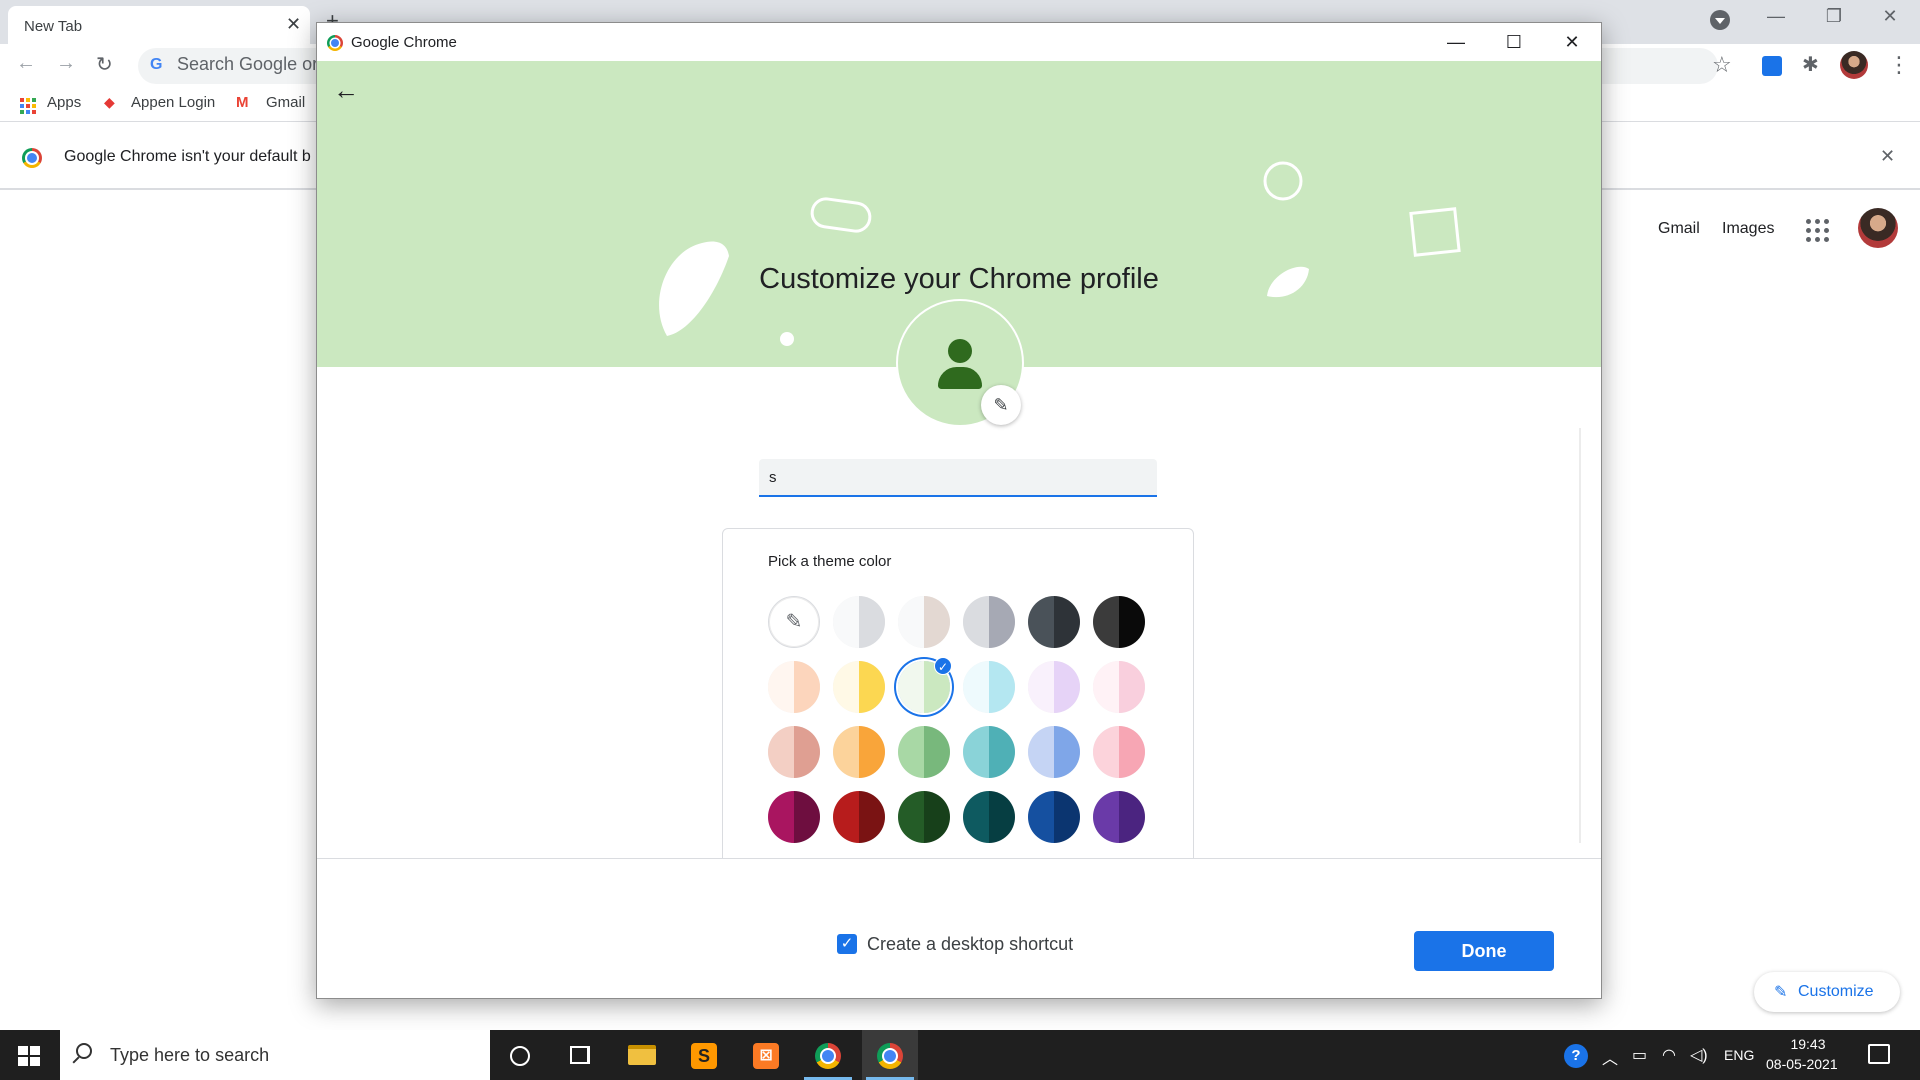  What do you see at coordinates (1776, 16) in the screenshot?
I see `window-minimize-icon: —` at bounding box center [1776, 16].